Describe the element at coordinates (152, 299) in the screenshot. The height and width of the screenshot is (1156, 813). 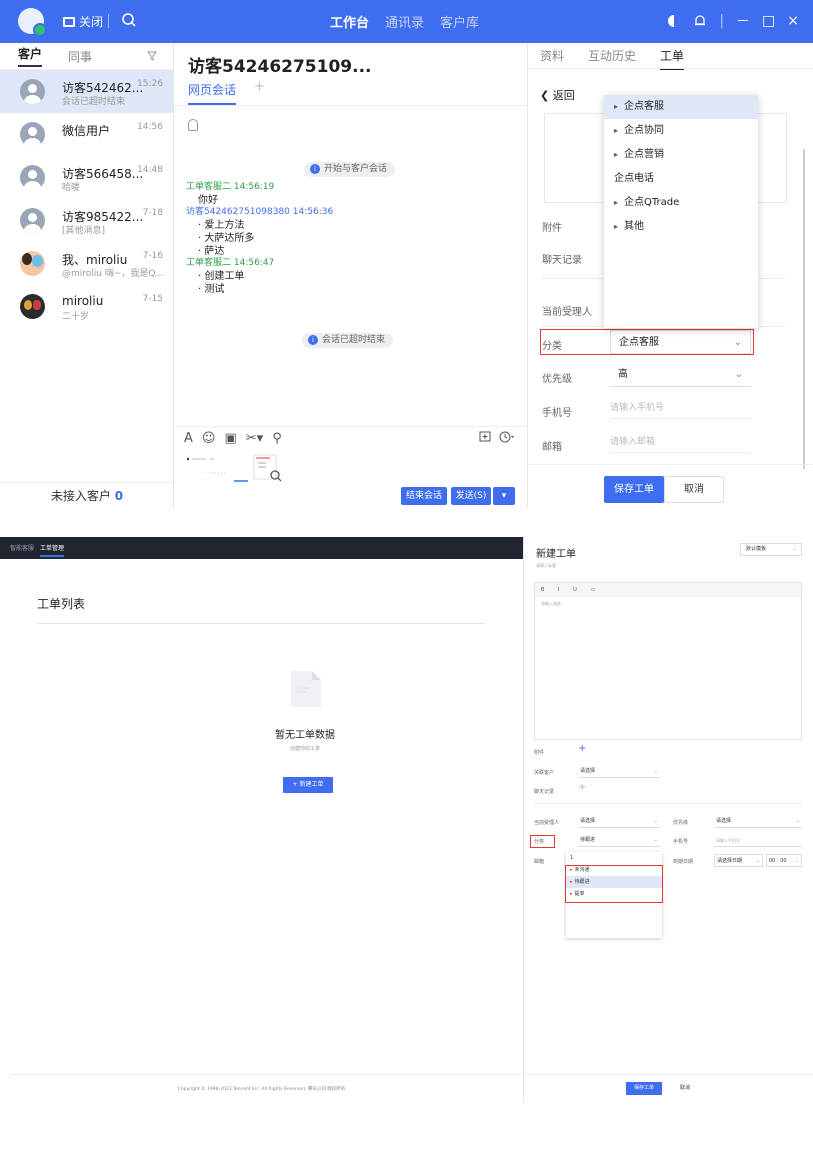
I see `conversation-time: 7-15` at that location.